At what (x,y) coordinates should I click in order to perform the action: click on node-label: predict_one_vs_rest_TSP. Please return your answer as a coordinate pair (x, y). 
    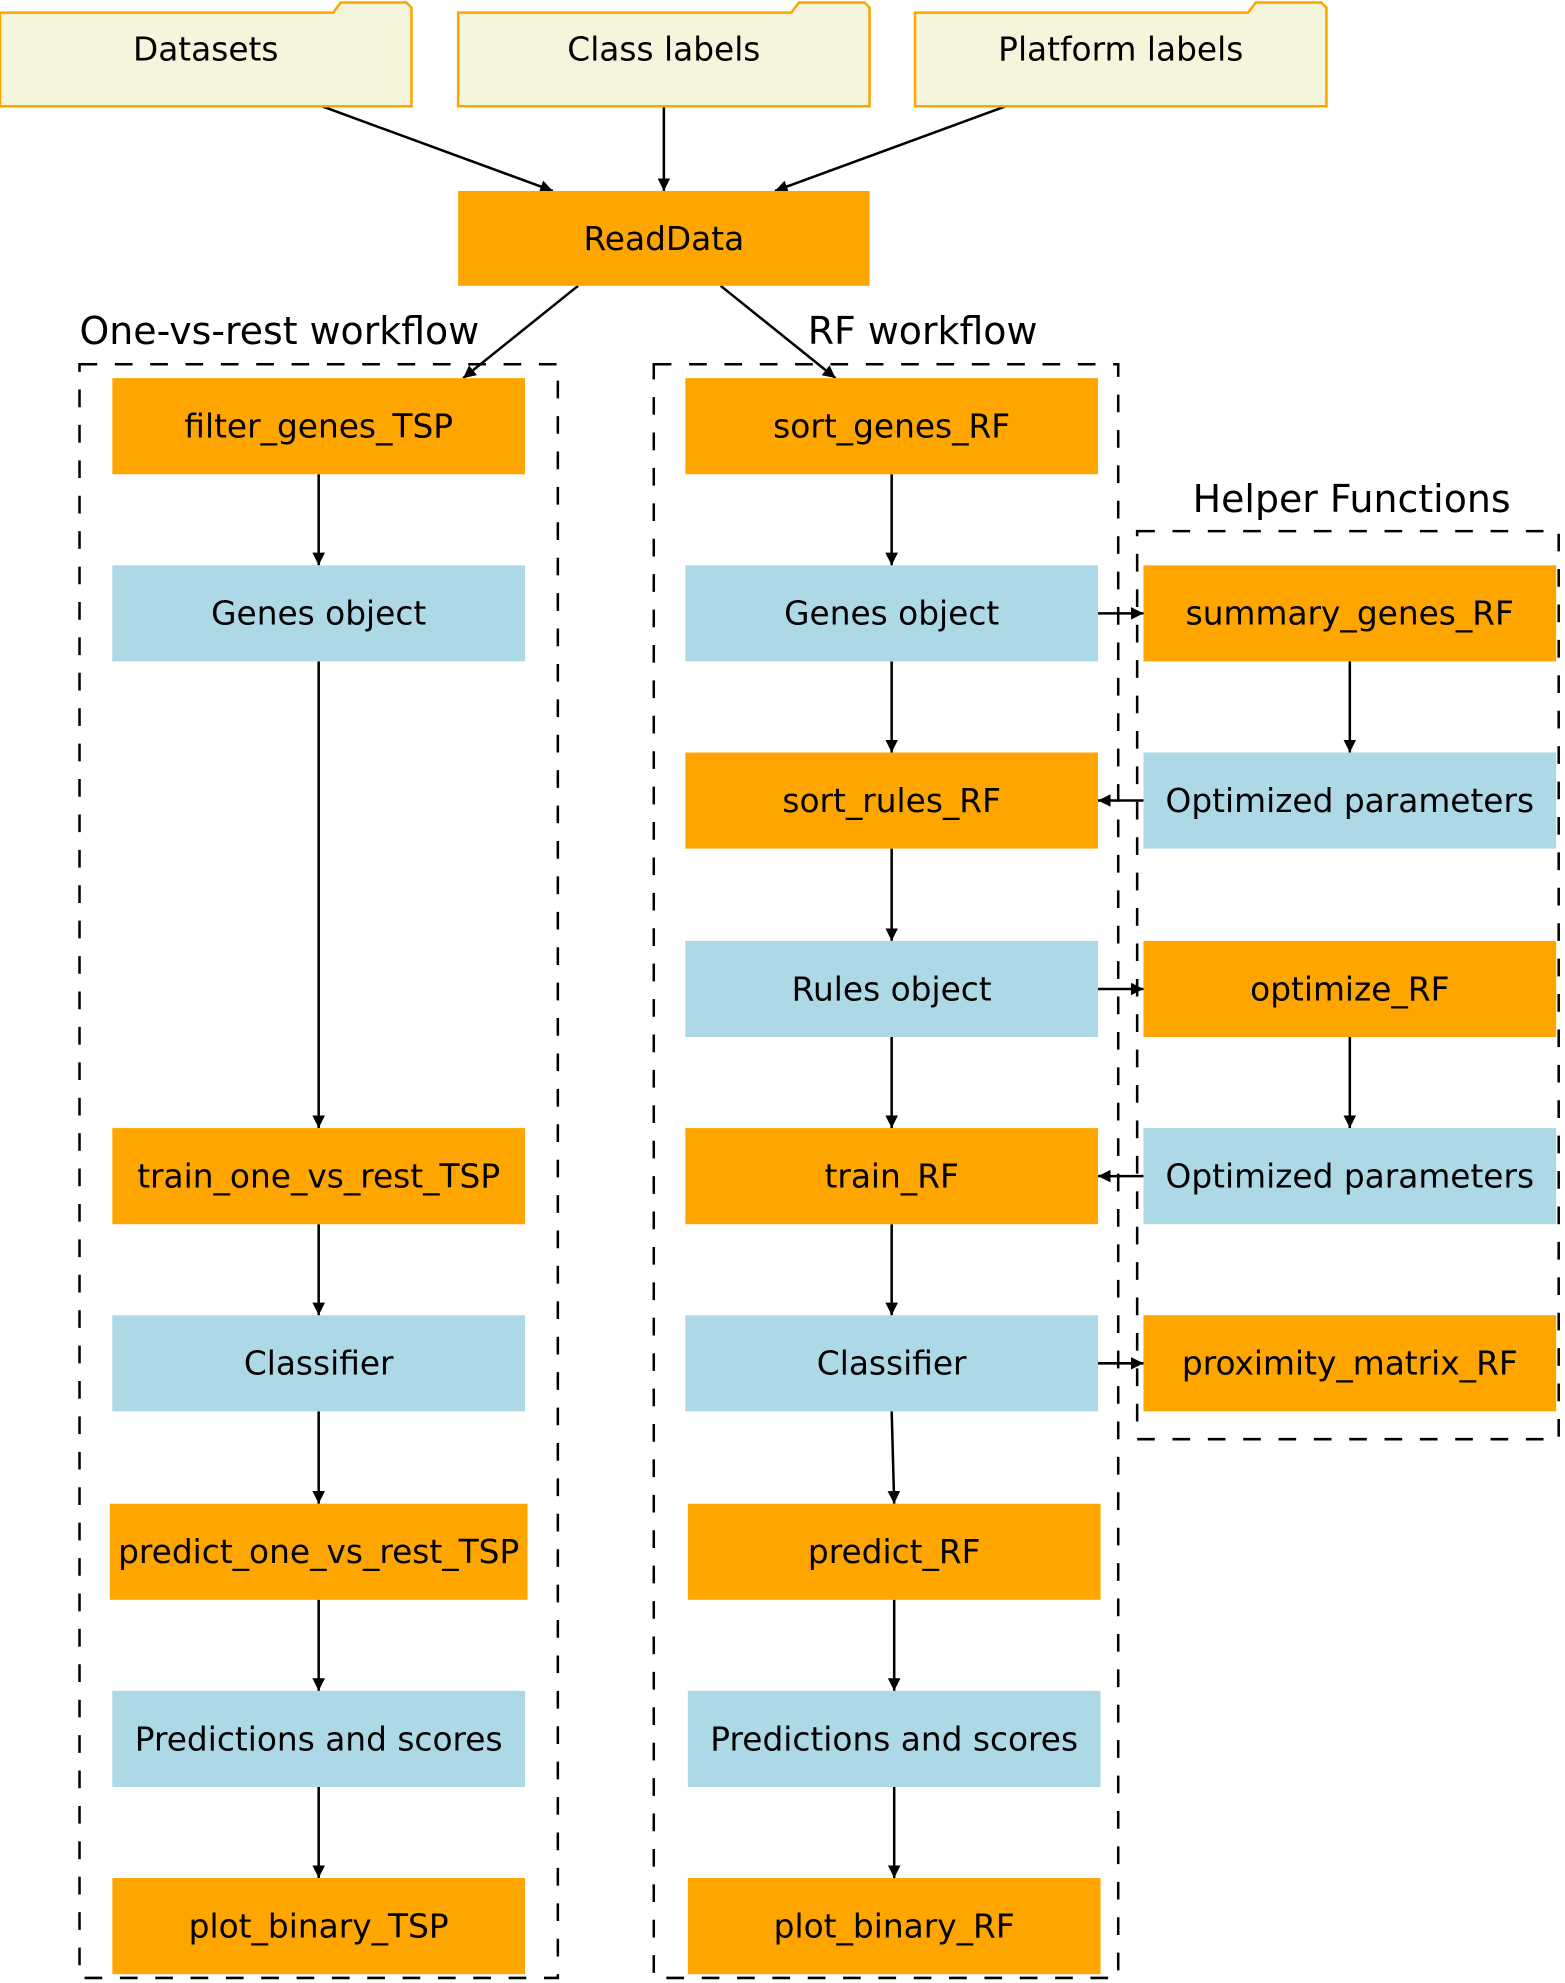
    Looking at the image, I should click on (318, 1552).